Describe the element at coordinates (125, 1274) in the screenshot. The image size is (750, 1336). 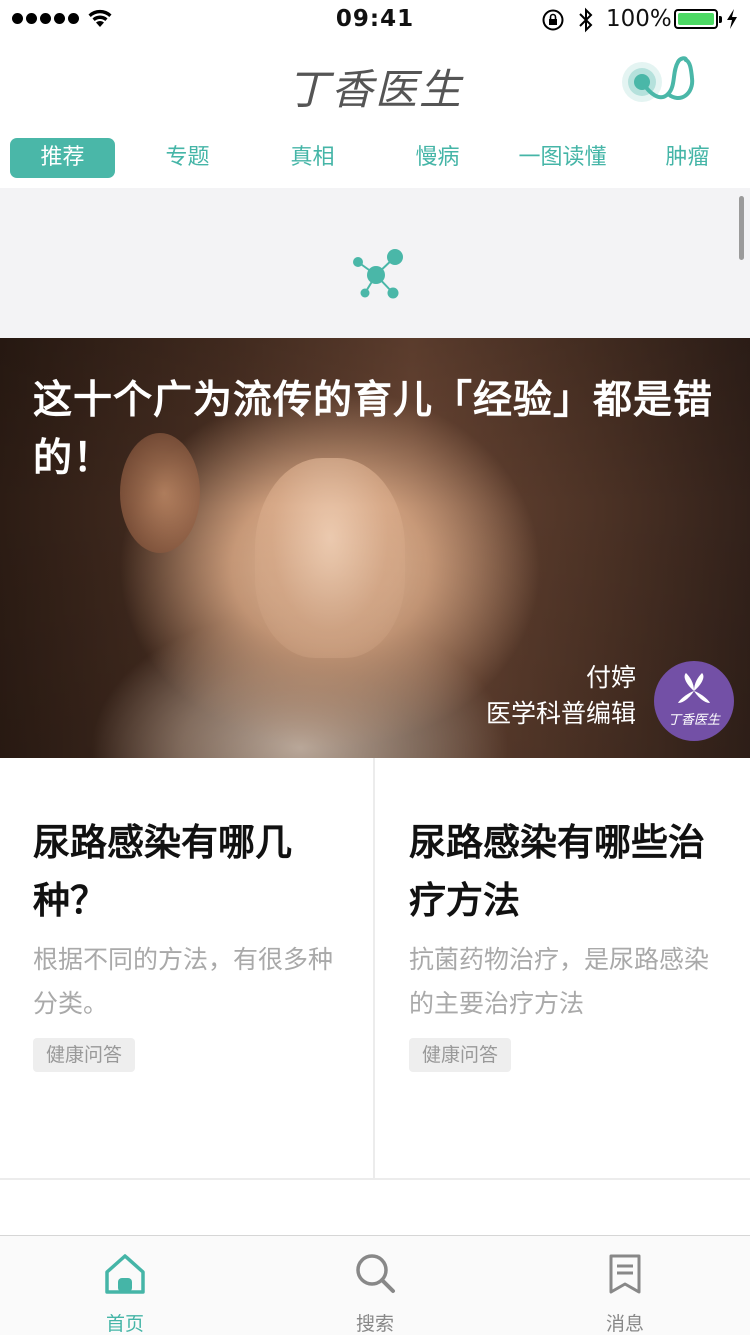
I see `home-icon` at that location.